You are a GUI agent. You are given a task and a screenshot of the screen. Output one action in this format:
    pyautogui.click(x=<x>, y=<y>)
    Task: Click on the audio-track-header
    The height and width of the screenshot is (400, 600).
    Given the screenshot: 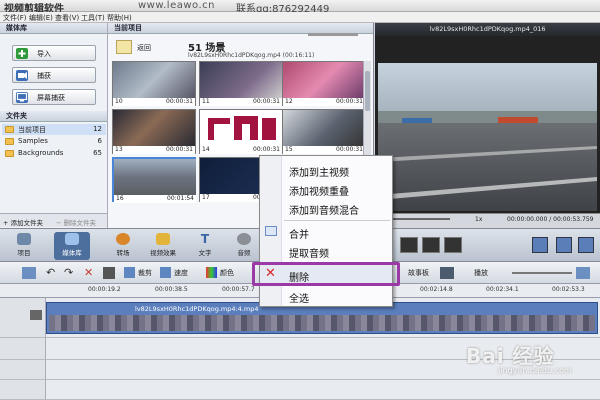 What is the action you would take?
    pyautogui.click(x=23, y=389)
    